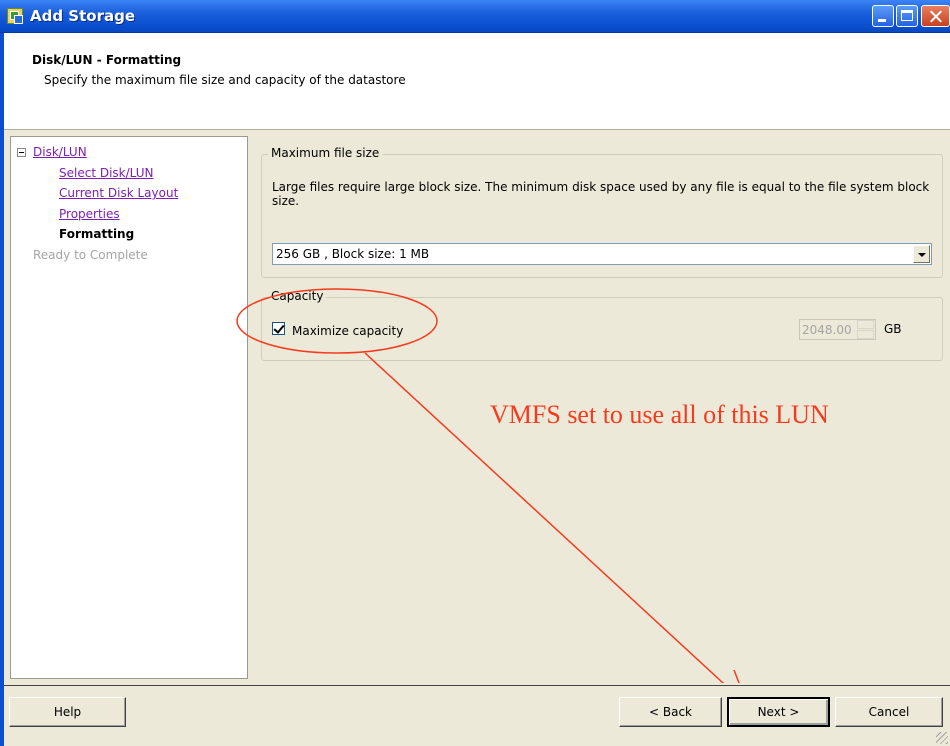 This screenshot has width=950, height=746. I want to click on nav-item-ready-to-complete: Ready to Complete, so click(90, 255).